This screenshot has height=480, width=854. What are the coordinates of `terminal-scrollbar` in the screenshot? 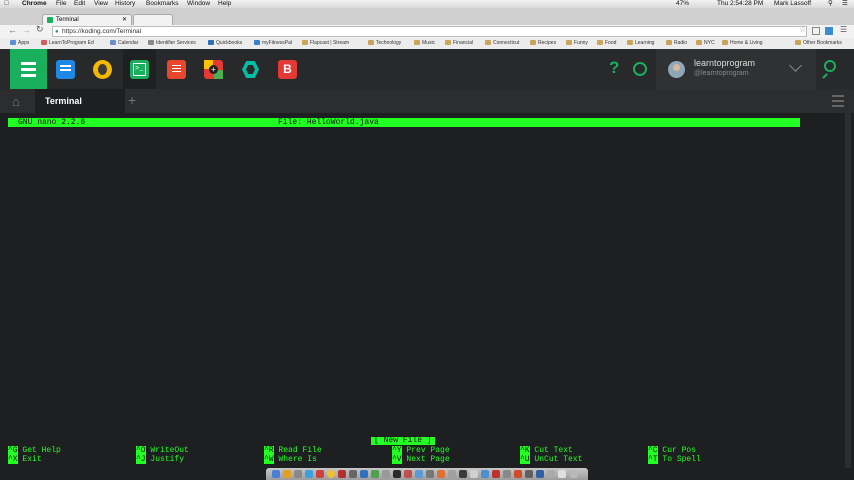 It's located at (848, 290).